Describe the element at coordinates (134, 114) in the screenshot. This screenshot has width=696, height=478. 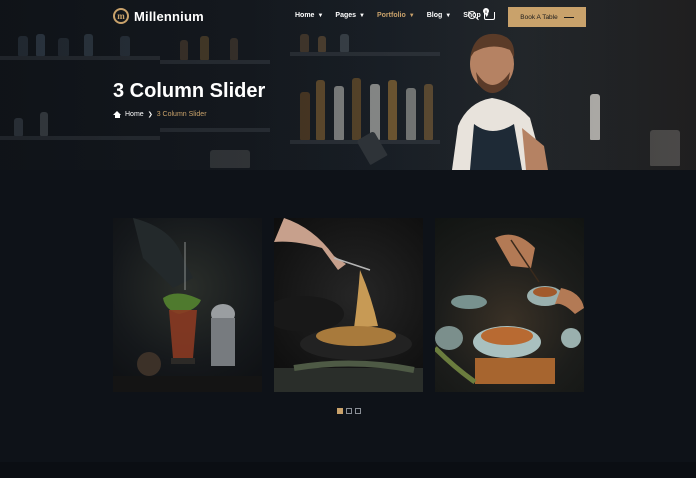
I see `breadcrumb-home-link: Home` at that location.